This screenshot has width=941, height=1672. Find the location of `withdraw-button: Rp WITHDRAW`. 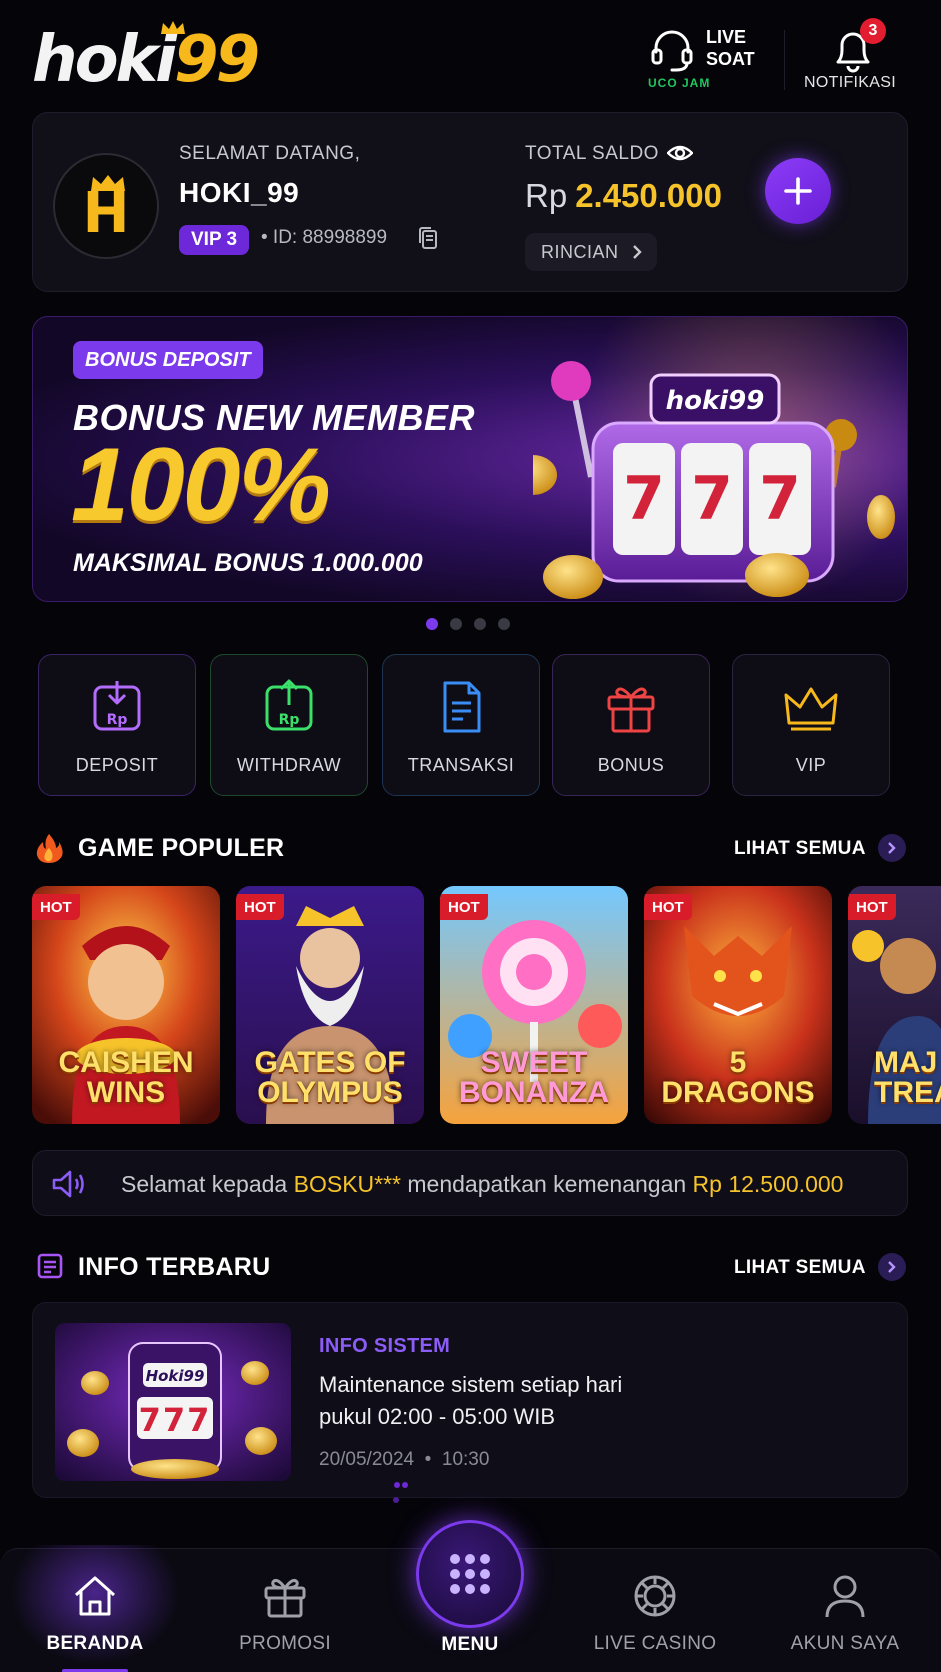

withdraw-button: Rp WITHDRAW is located at coordinates (289, 725).